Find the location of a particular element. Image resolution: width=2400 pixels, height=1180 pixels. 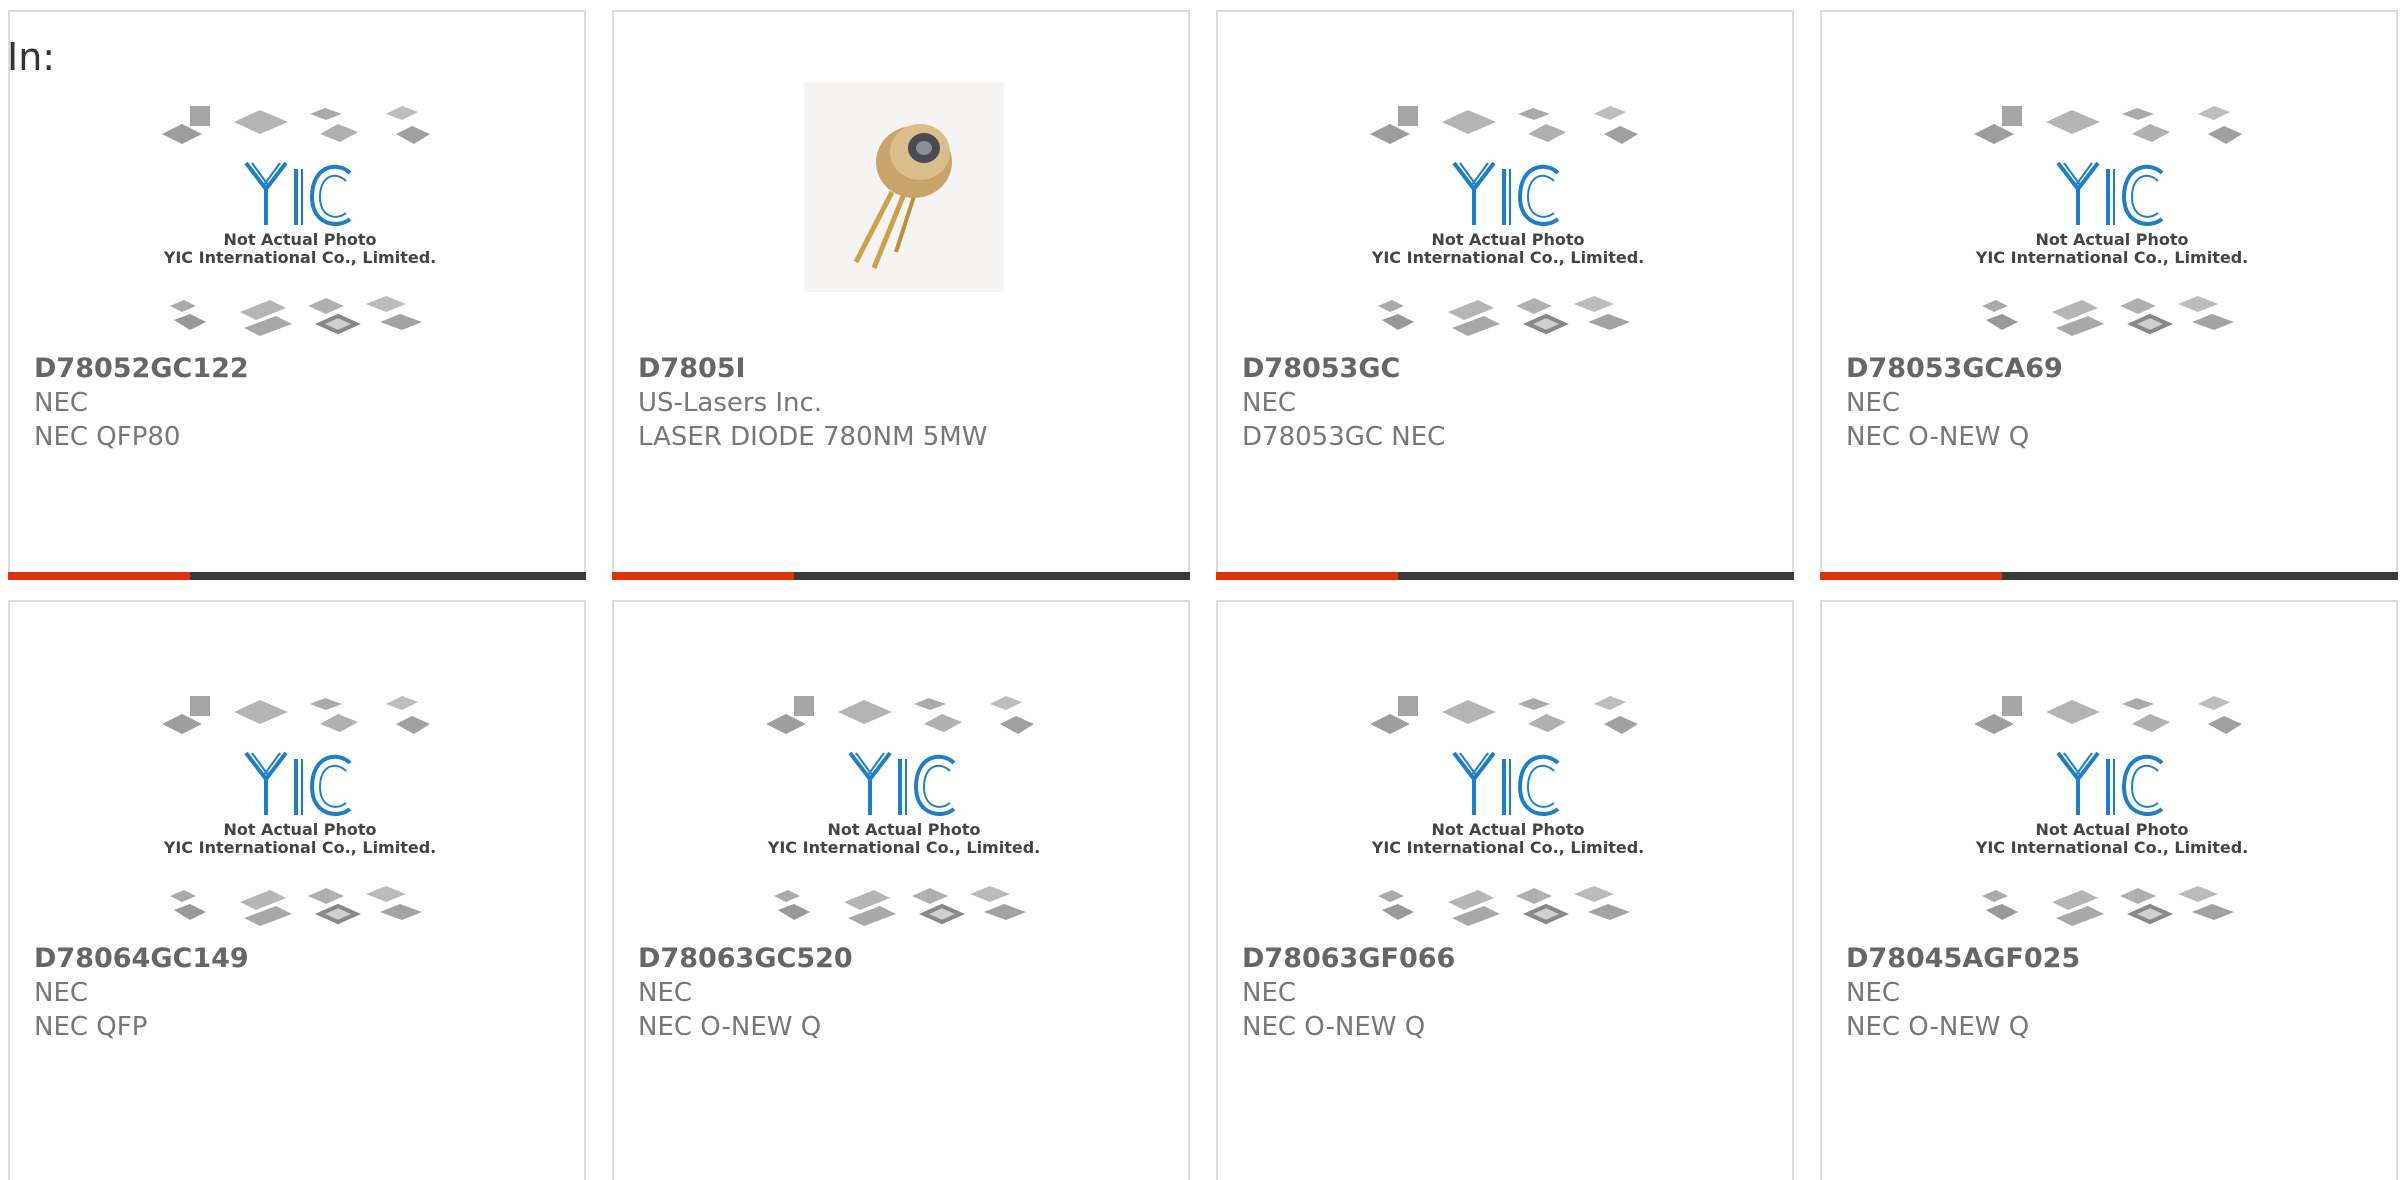

description: NEC QFP80 is located at coordinates (107, 437).